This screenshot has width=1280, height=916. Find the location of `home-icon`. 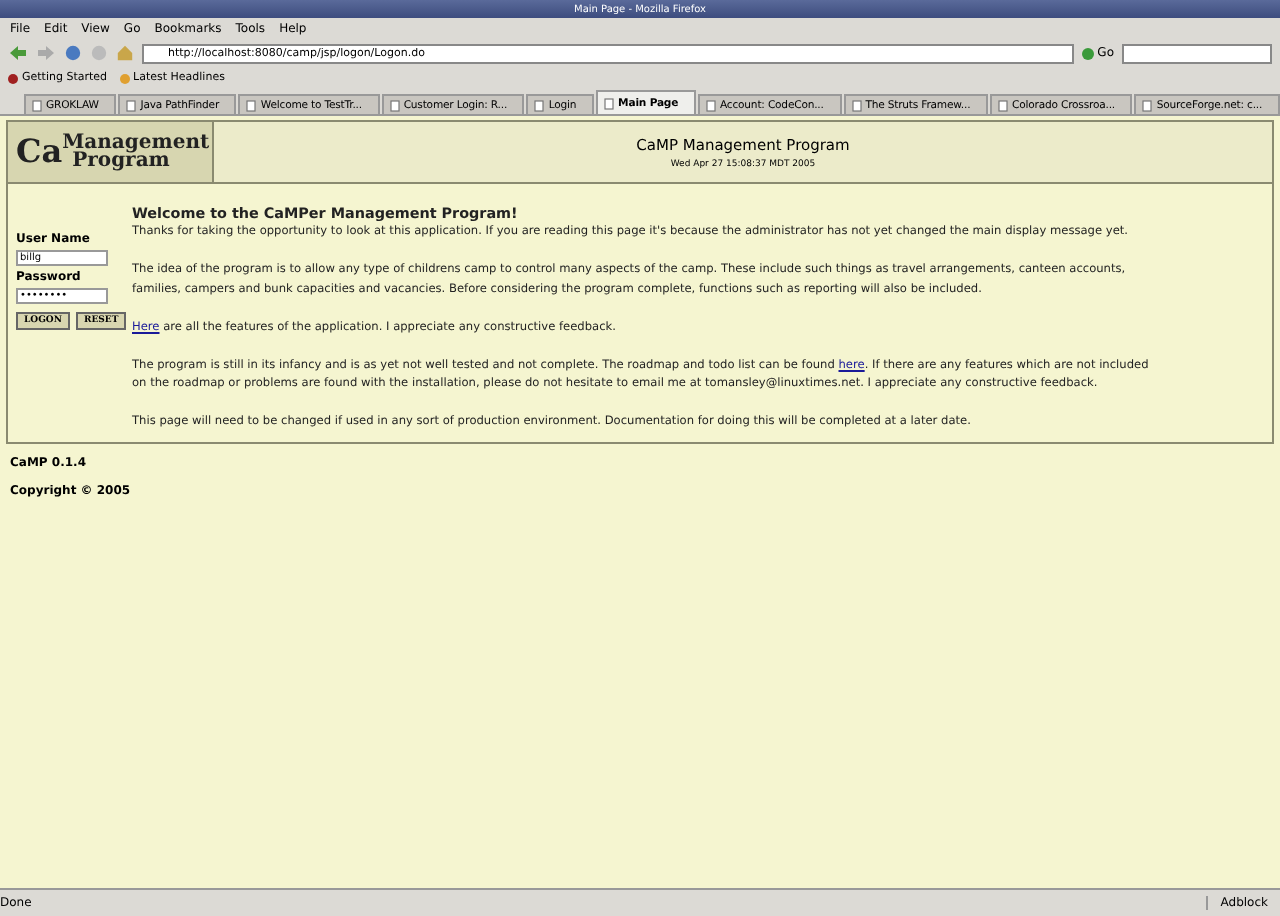

home-icon is located at coordinates (125, 53).